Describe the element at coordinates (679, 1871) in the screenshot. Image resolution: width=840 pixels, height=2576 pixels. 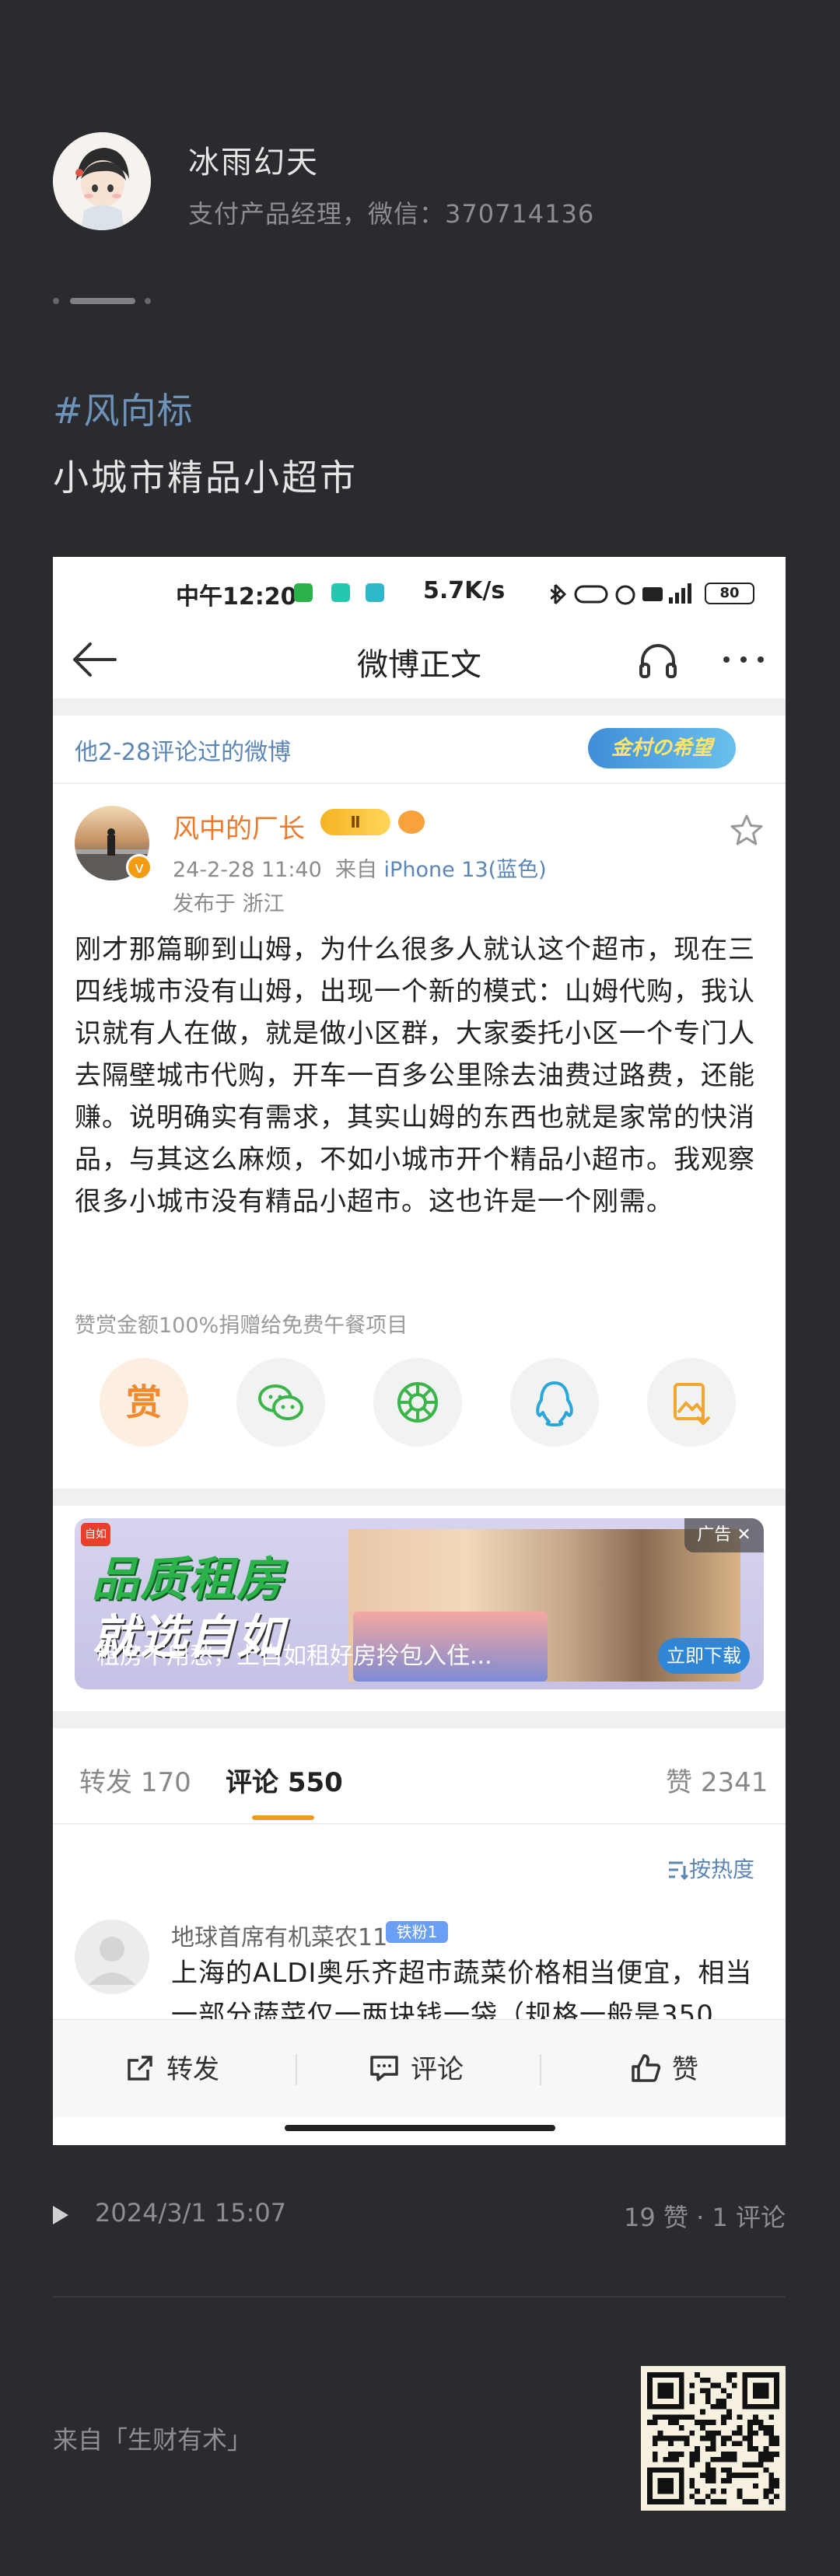
I see `sort-icon` at that location.